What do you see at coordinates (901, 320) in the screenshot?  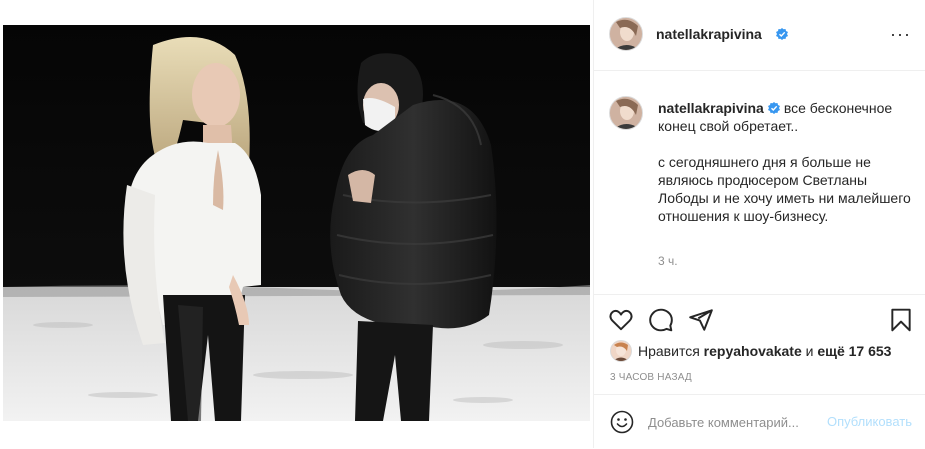 I see `bookmark-icon` at bounding box center [901, 320].